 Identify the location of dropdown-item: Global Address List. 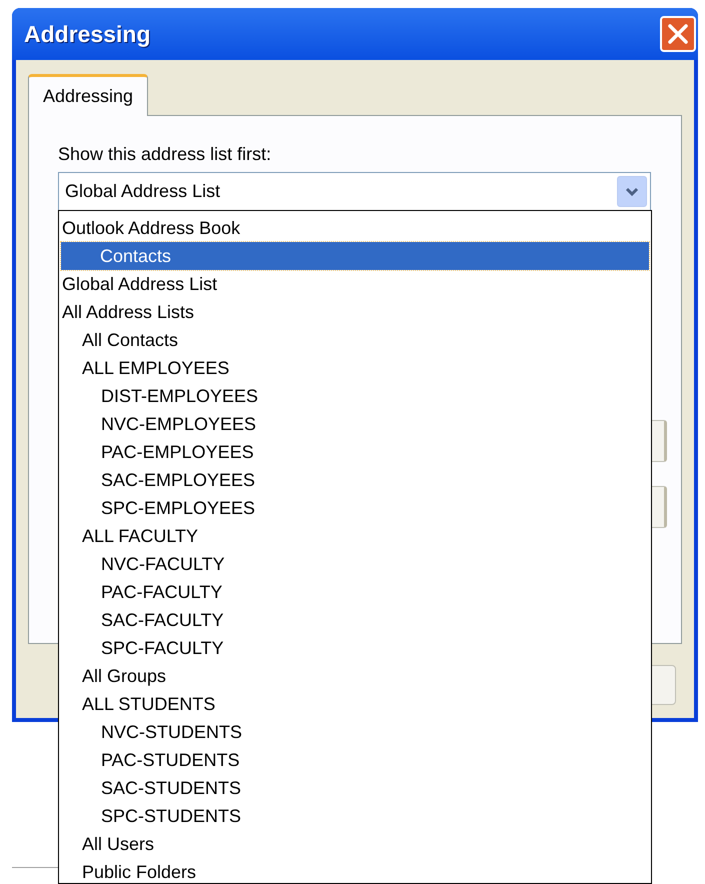
(355, 284).